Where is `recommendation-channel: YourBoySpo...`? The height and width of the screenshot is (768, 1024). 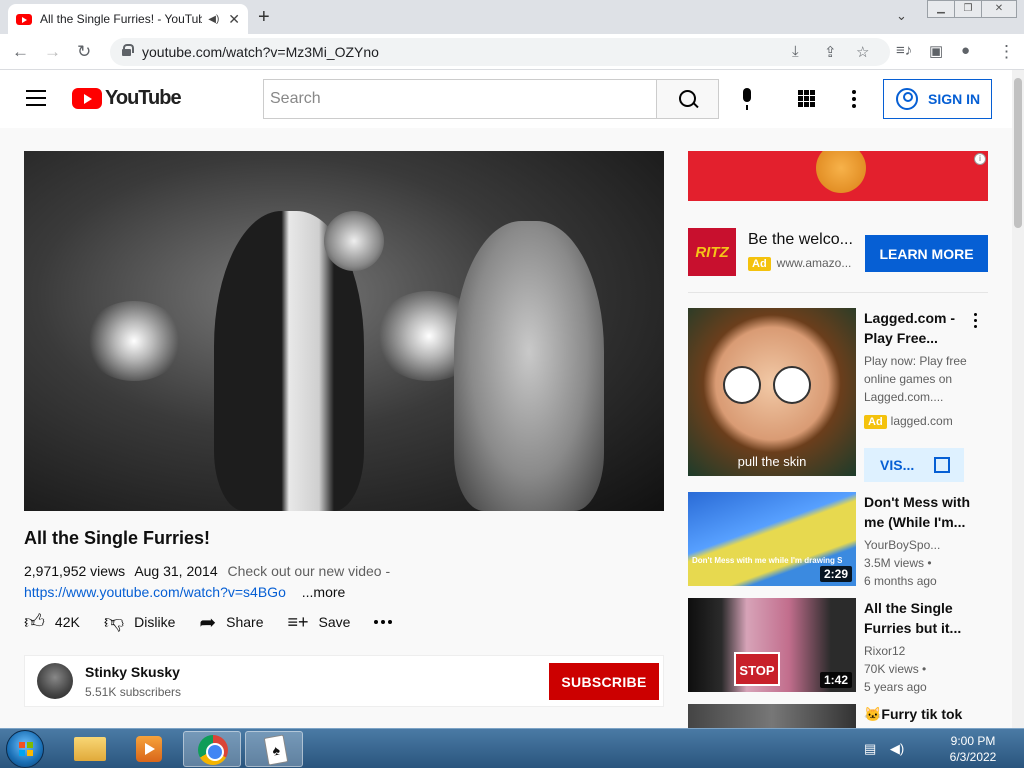 recommendation-channel: YourBoySpo... is located at coordinates (919, 545).